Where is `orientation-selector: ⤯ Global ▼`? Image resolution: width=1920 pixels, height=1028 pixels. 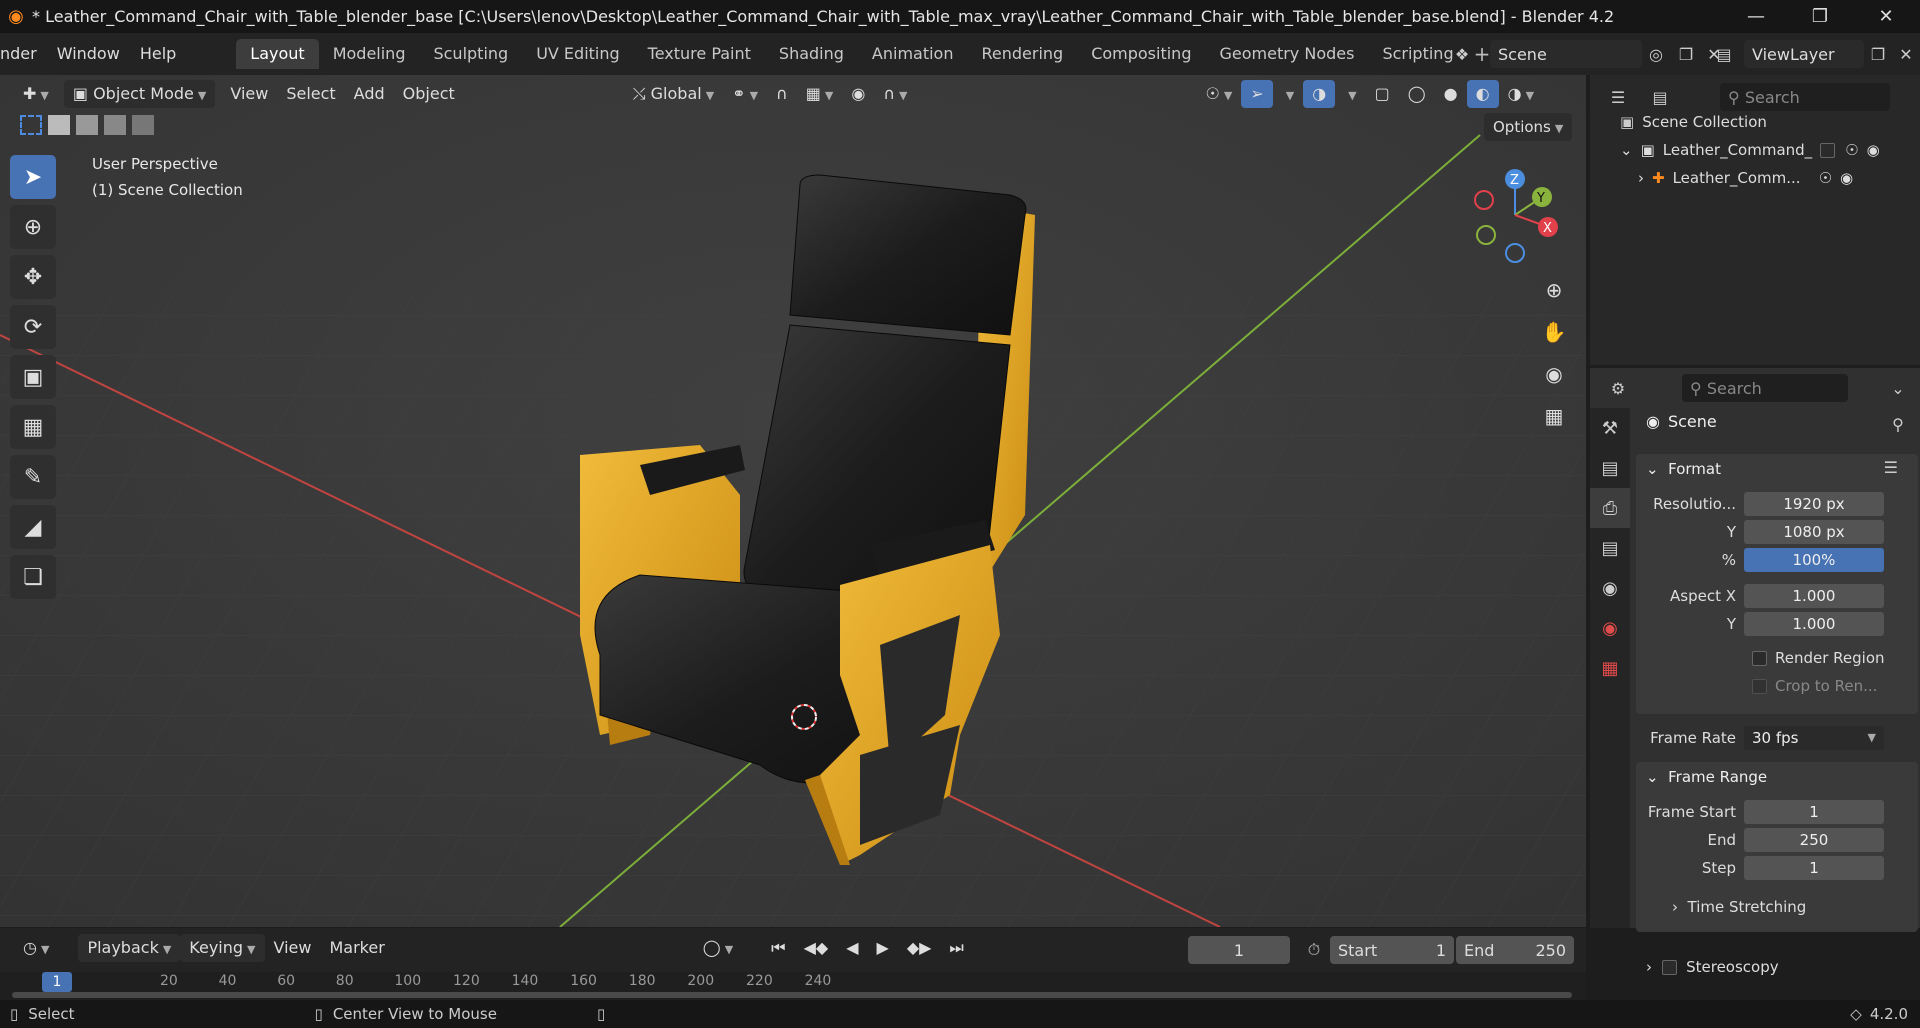 orientation-selector: ⤯ Global ▼ is located at coordinates (673, 94).